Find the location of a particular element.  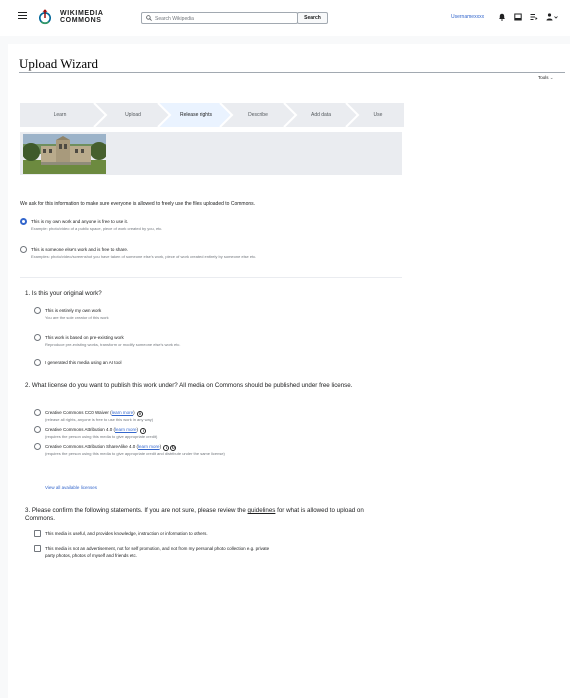

someone-else-radio is located at coordinates (23, 249).